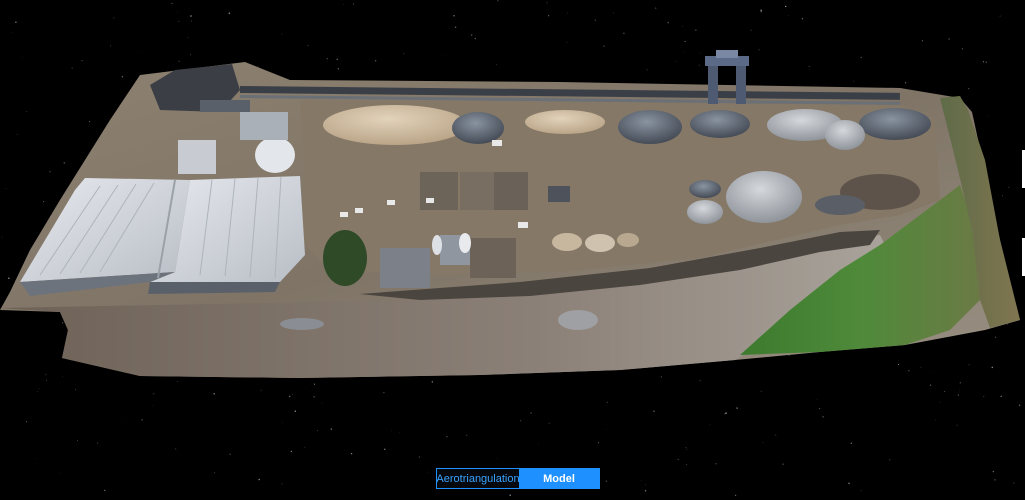 Image resolution: width=1025 pixels, height=500 pixels. Describe the element at coordinates (559, 478) in the screenshot. I see `model-tab: Model` at that location.